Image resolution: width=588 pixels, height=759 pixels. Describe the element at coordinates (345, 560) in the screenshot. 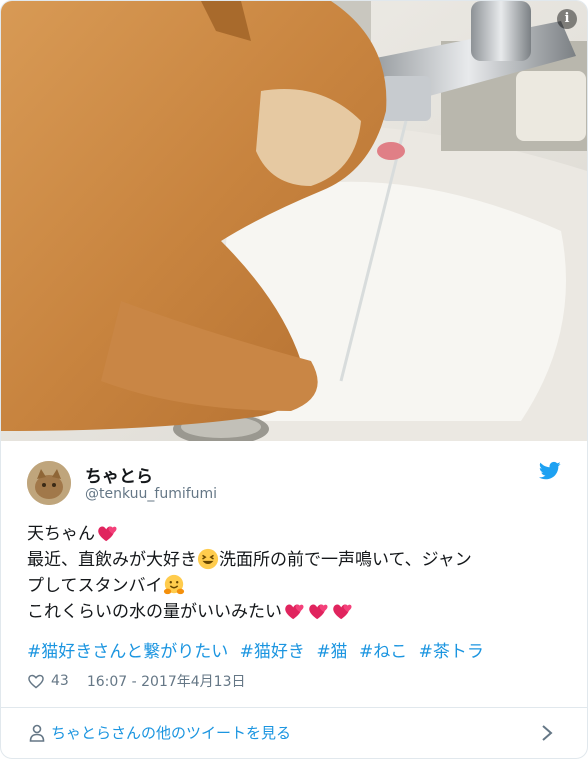

I see `tweet-text-segment: 洗面所の前で一声鳴いて、ジャン` at that location.